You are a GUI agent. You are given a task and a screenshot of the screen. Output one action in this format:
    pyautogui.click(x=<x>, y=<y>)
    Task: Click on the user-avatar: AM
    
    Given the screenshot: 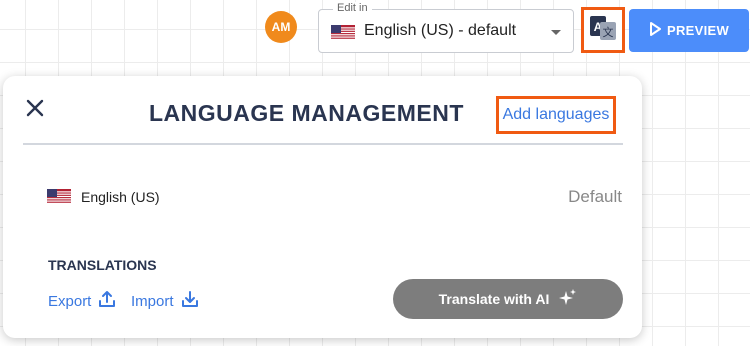 What is the action you would take?
    pyautogui.click(x=281, y=27)
    